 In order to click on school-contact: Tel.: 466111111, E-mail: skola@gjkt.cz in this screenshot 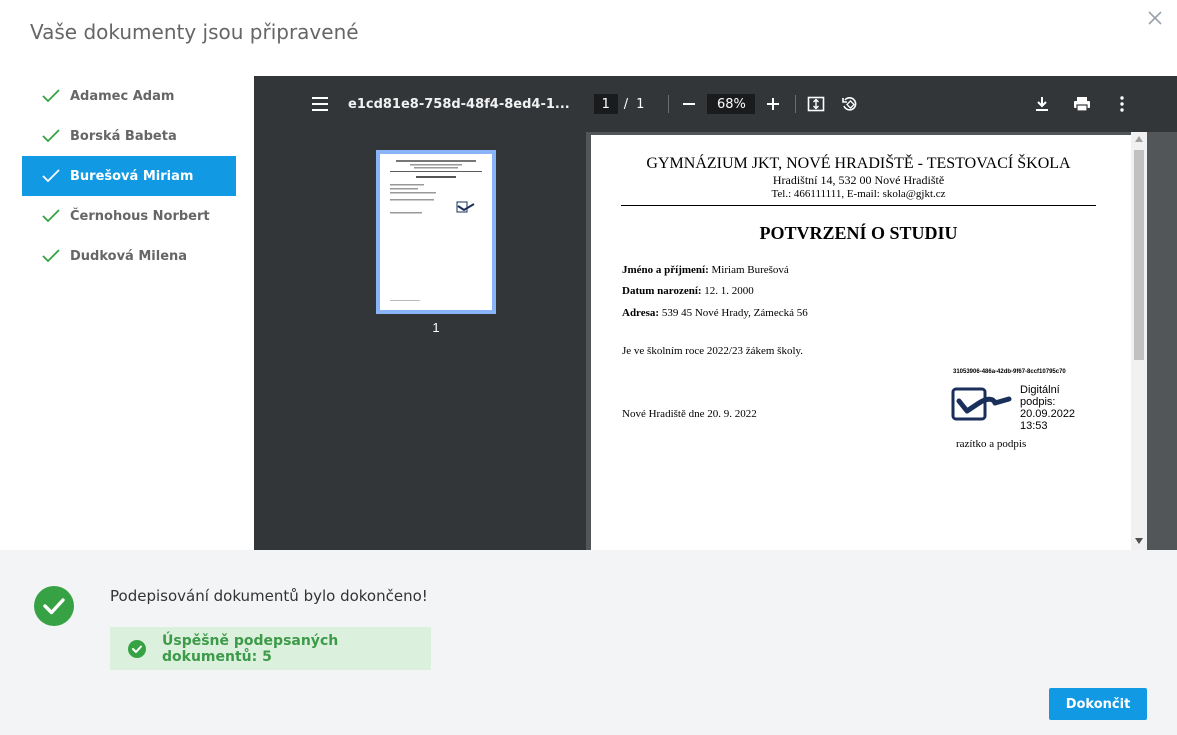, I will do `click(858, 194)`.